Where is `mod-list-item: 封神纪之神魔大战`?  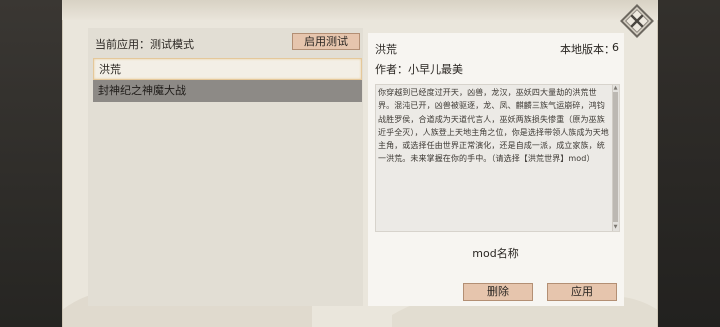 mod-list-item: 封神纪之神魔大战 is located at coordinates (227, 91).